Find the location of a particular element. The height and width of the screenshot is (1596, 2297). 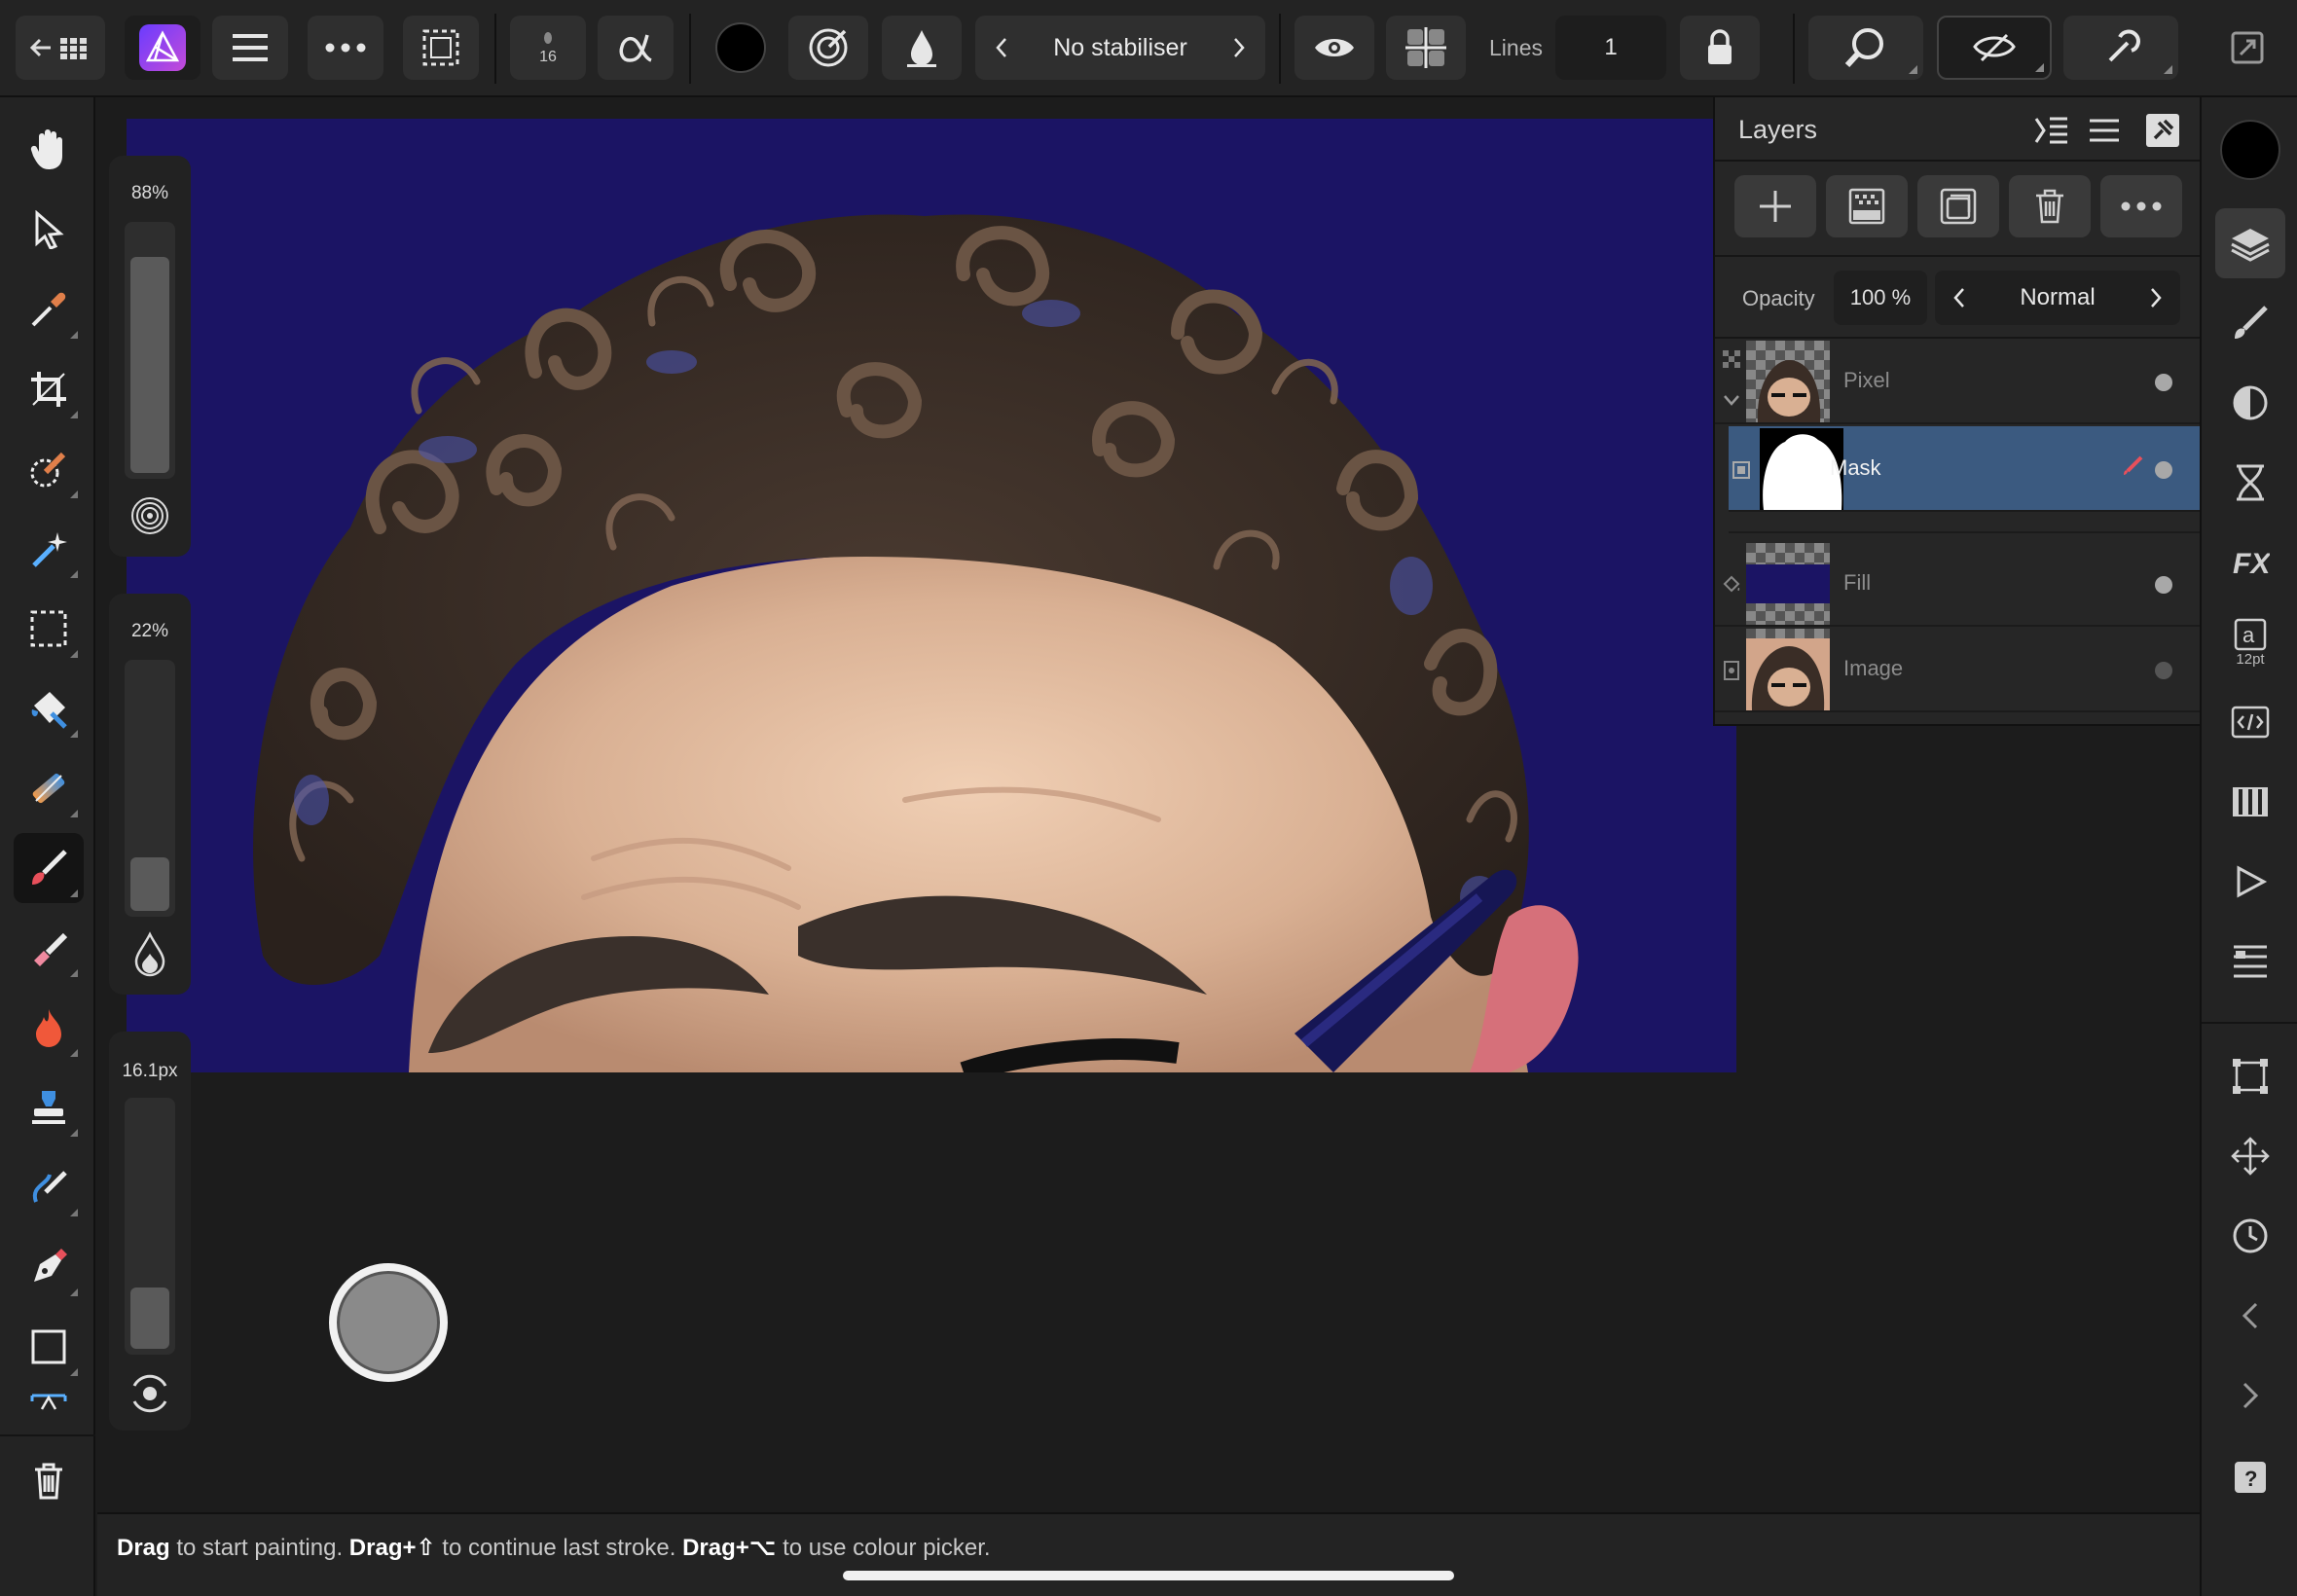

panel-menu-button is located at coordinates (2104, 130).